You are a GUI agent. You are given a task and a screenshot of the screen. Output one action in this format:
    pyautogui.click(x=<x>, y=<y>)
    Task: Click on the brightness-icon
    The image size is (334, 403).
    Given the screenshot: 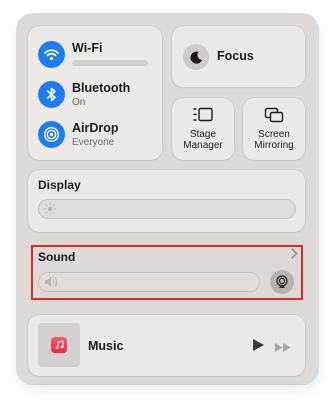 What is the action you would take?
    pyautogui.click(x=50, y=211)
    